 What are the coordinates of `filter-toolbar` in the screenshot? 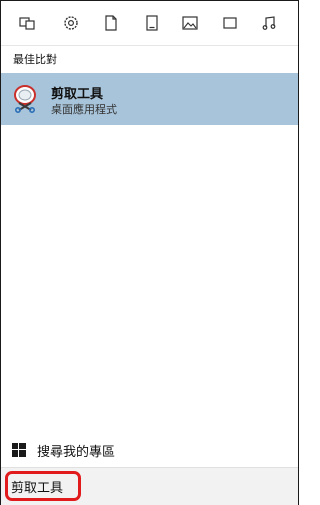 It's located at (149, 23).